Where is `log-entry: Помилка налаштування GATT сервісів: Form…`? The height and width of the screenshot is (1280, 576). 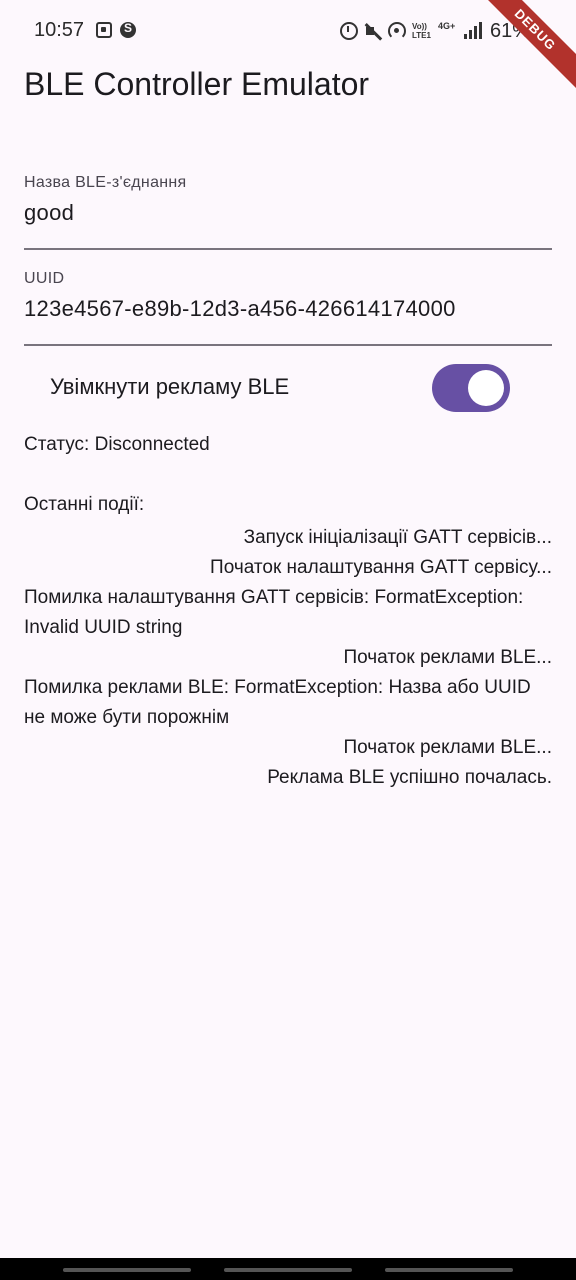 log-entry: Помилка налаштування GATT сервісів: Form… is located at coordinates (274, 612).